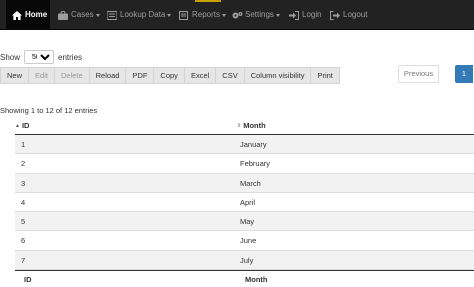  Describe the element at coordinates (112, 15) in the screenshot. I see `list-icon` at that location.